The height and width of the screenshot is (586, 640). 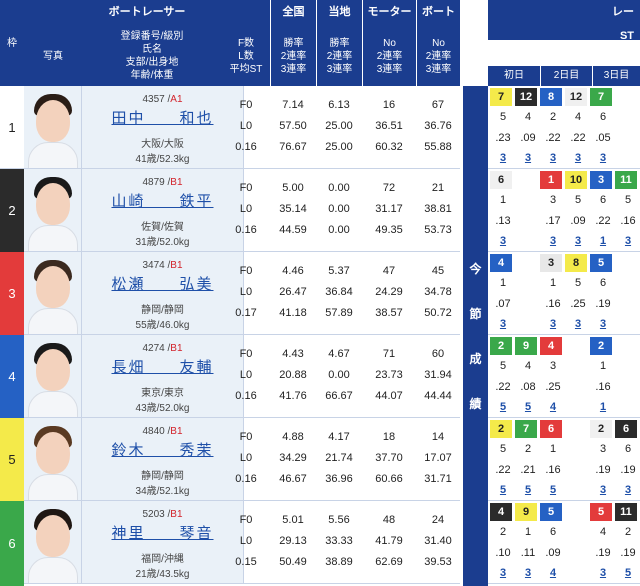 What do you see at coordinates (389, 147) in the screenshot?
I see `motor-3rate: 60.32` at bounding box center [389, 147].